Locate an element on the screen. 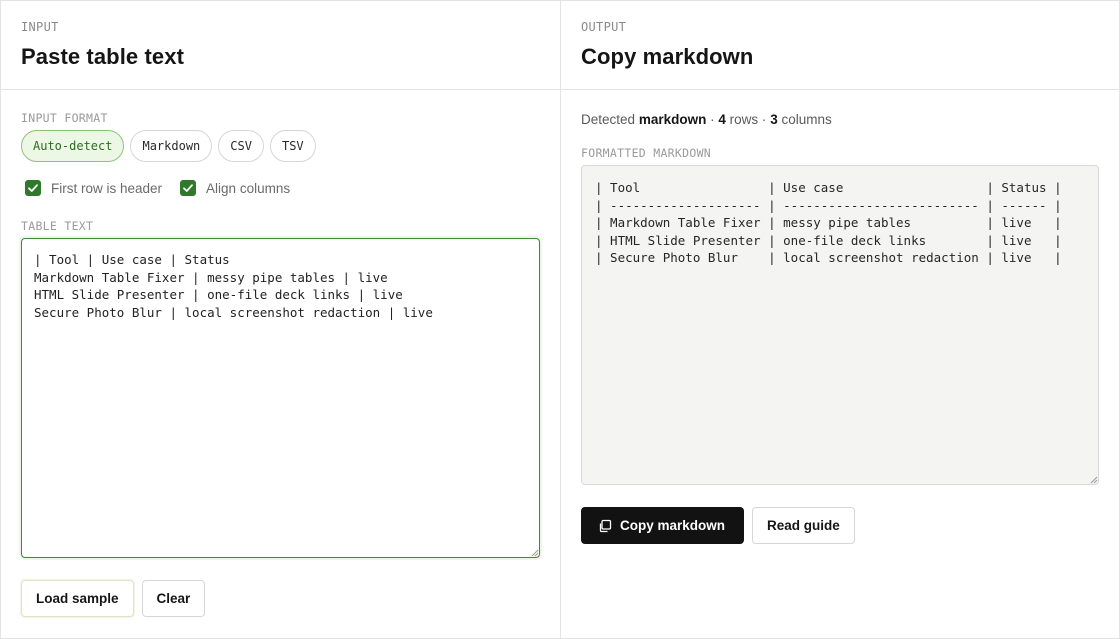 This screenshot has width=1120, height=639. format-chip-csv: CSV is located at coordinates (241, 146).